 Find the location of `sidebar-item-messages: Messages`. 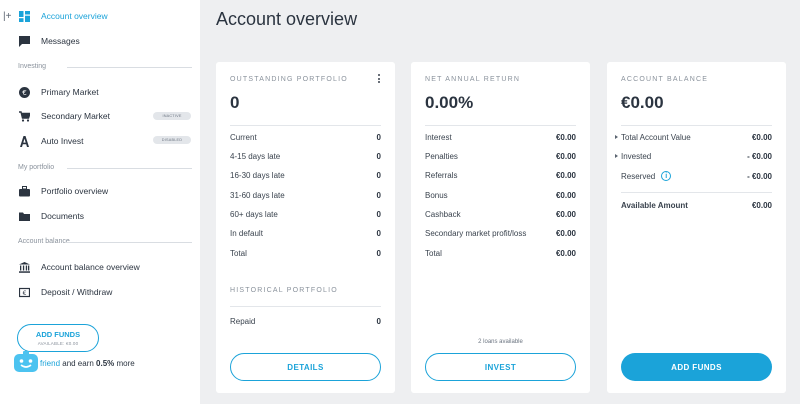

sidebar-item-messages: Messages is located at coordinates (49, 41).